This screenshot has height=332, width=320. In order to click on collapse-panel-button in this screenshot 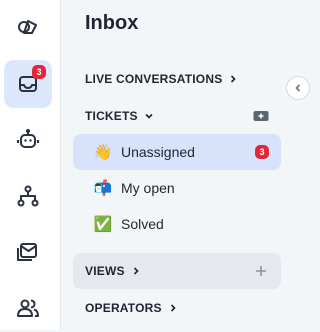, I will do `click(298, 88)`.